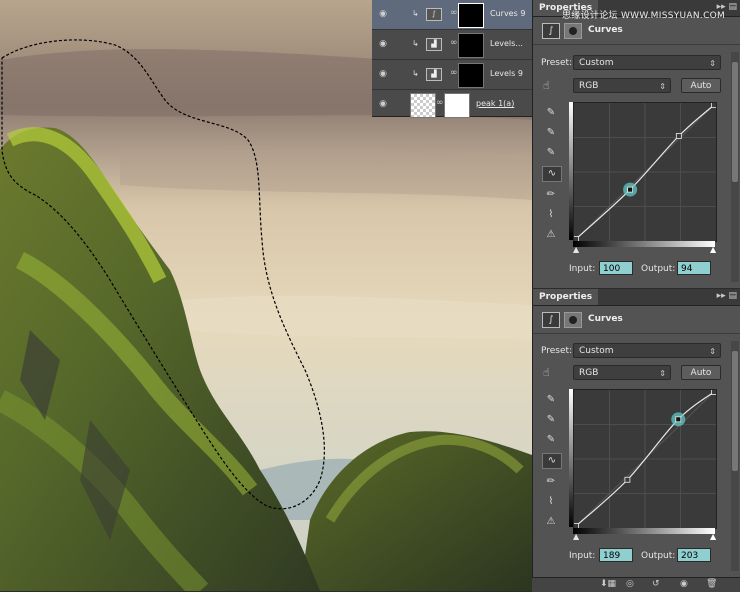  What do you see at coordinates (423, 105) in the screenshot?
I see `layer-thumbnail` at bounding box center [423, 105].